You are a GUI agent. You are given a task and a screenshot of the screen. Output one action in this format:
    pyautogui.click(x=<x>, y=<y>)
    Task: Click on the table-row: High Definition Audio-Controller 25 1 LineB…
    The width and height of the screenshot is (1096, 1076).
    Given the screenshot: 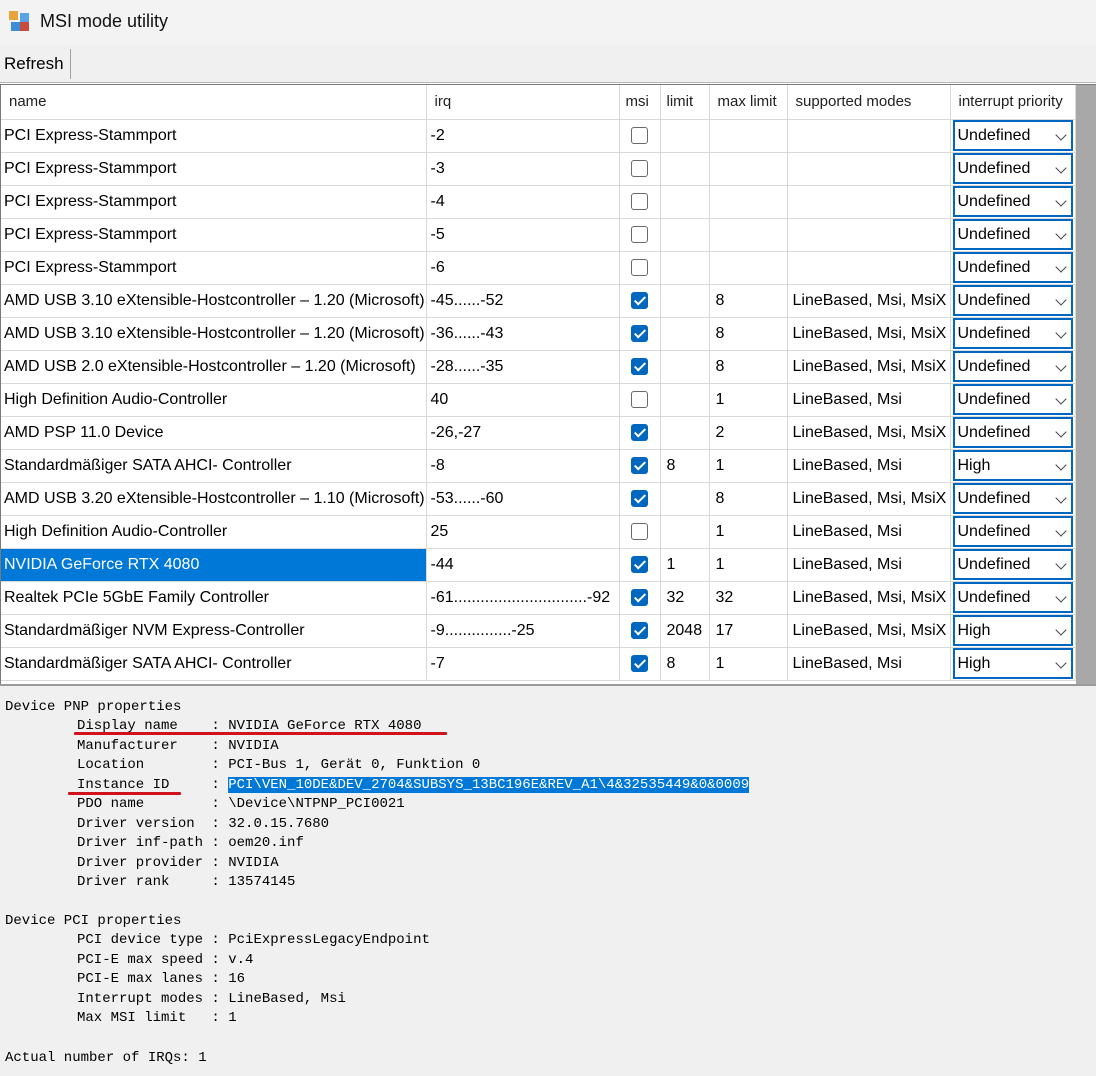 What is the action you would take?
    pyautogui.click(x=538, y=532)
    